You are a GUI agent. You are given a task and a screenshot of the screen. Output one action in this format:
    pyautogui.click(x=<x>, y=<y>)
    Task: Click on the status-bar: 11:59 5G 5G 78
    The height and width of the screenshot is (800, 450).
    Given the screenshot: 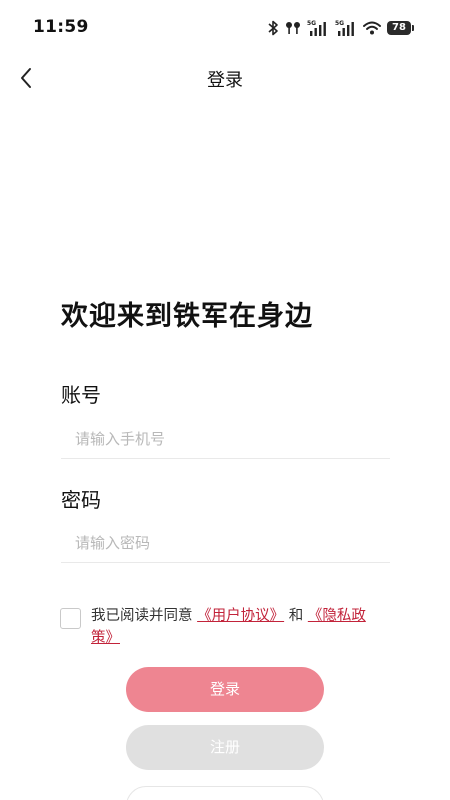 What is the action you would take?
    pyautogui.click(x=225, y=28)
    